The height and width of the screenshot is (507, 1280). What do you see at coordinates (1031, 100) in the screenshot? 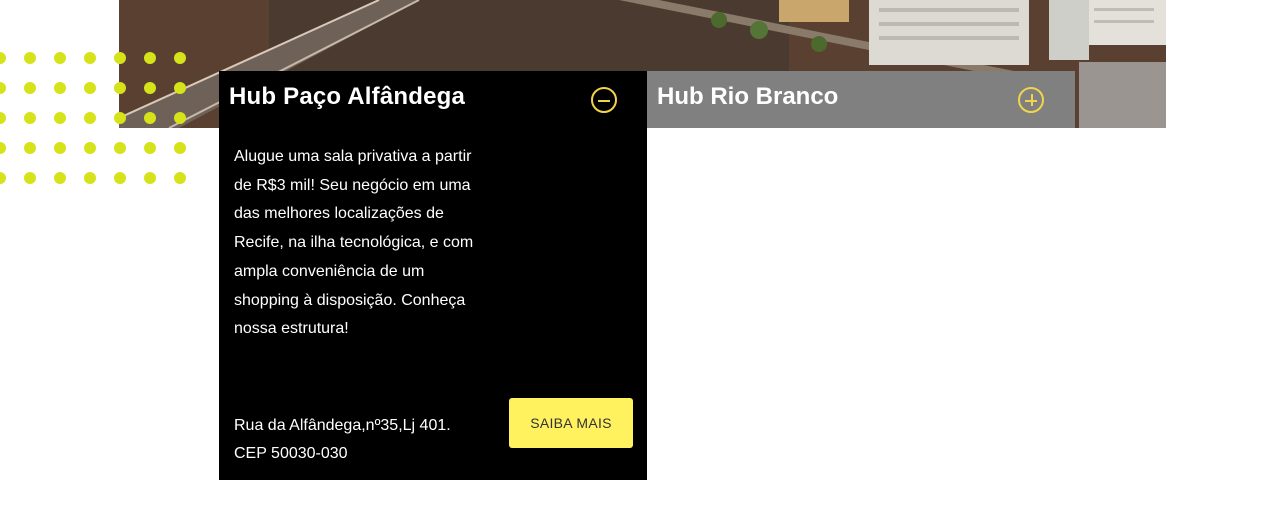
I see `plus-circle-icon` at bounding box center [1031, 100].